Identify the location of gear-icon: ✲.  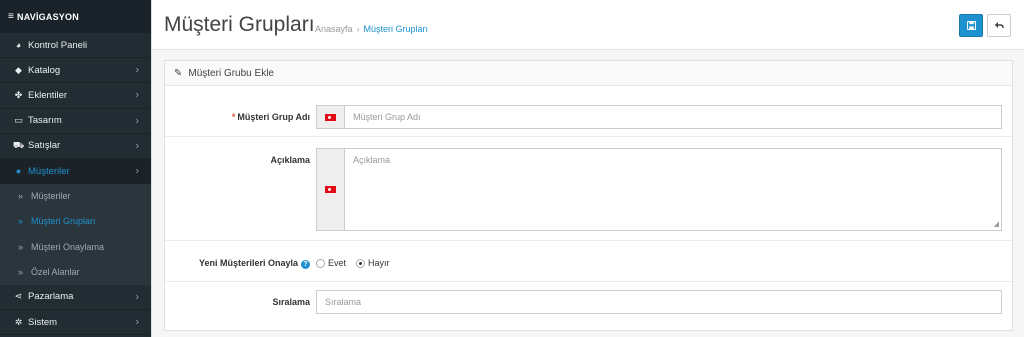
(18, 321).